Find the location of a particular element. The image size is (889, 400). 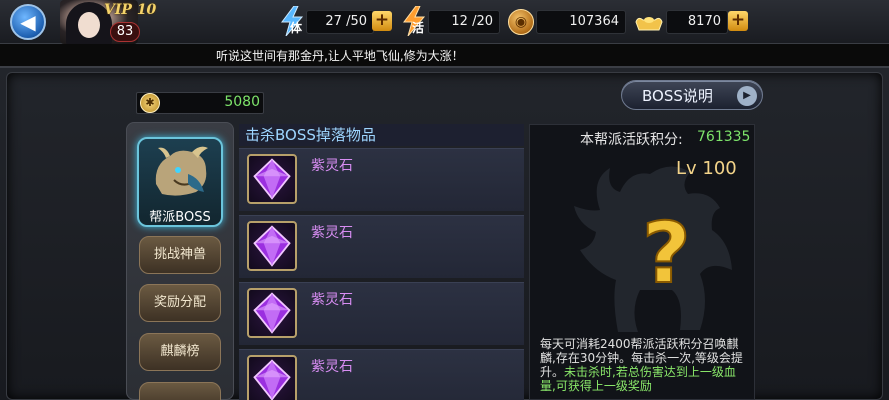

guild-activity-value: 761335 is located at coordinates (724, 137).